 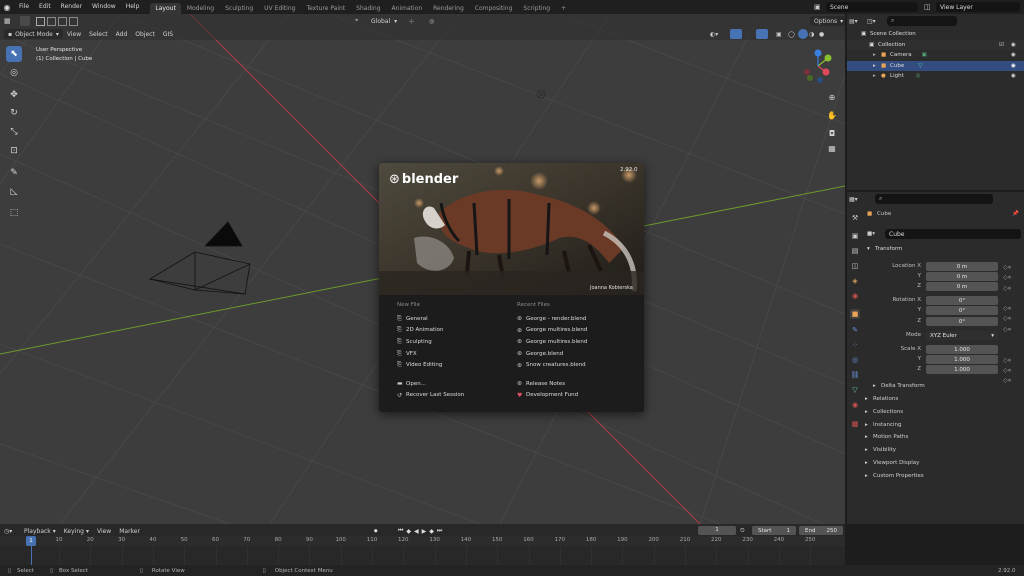 I want to click on properties-search-input: ⌕, so click(x=934, y=199).